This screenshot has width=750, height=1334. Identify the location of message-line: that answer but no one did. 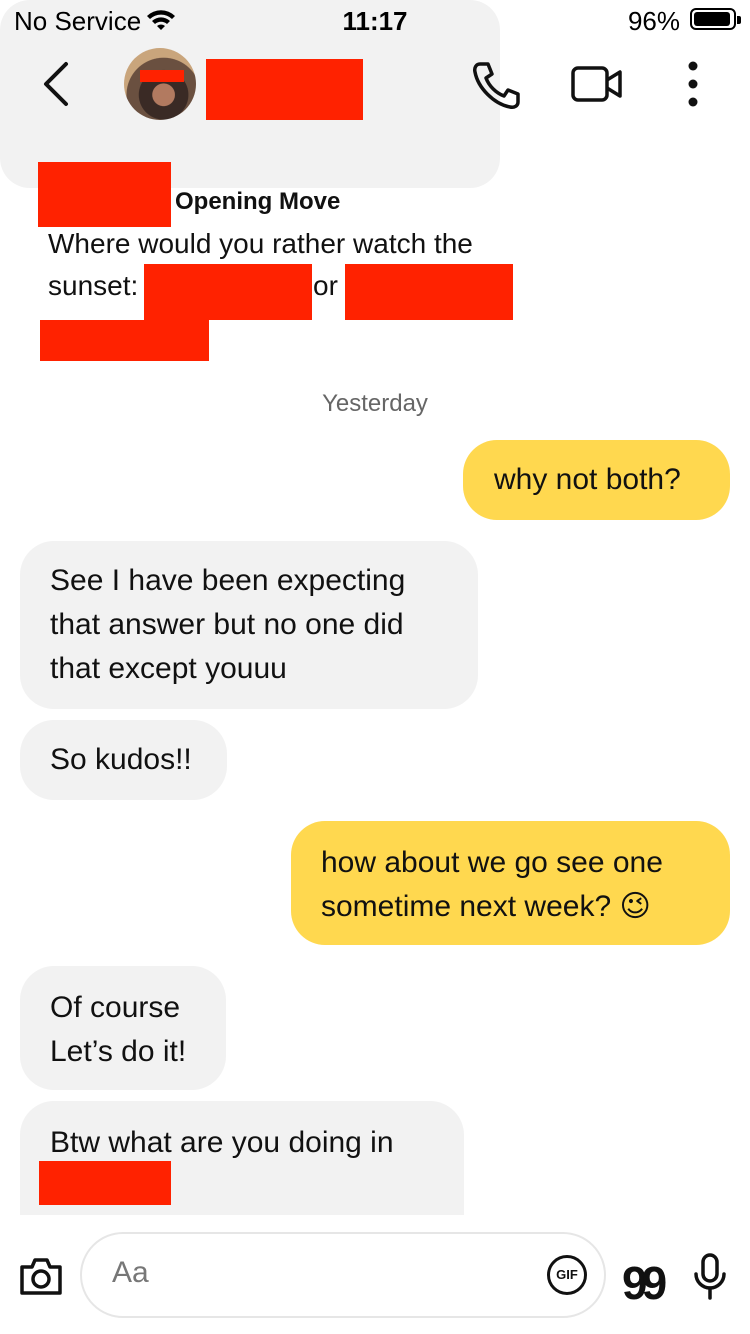
(227, 624).